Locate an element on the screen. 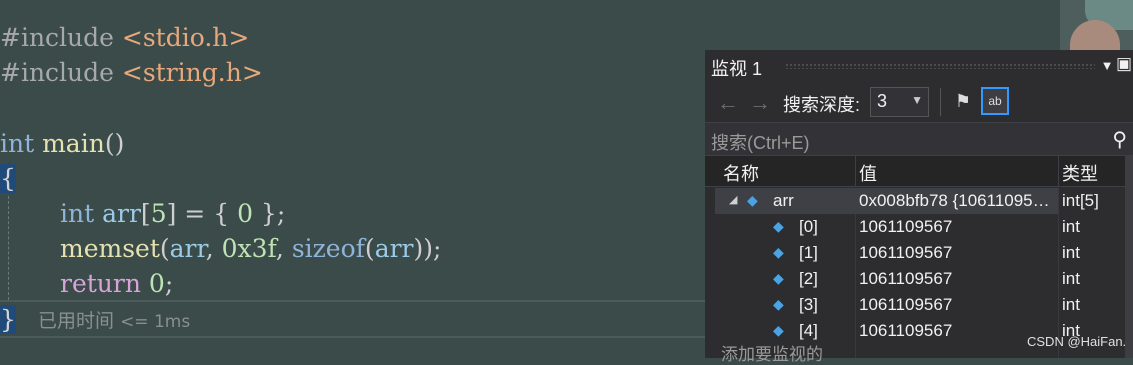 This screenshot has height=365, width=1133. watch-title-bar: 监视 1 ▼ ▣ is located at coordinates (919, 65).